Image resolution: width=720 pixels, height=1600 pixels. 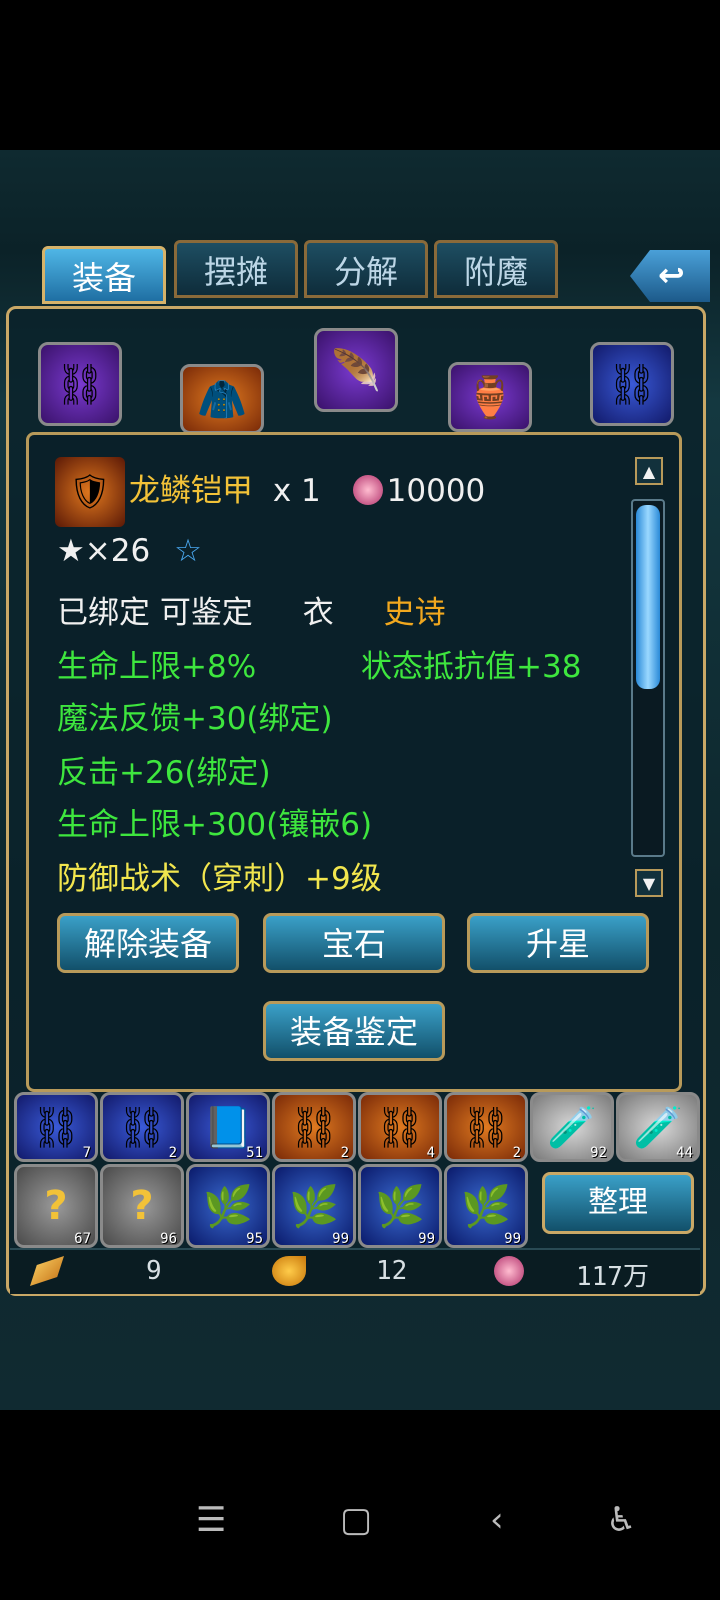 I want to click on item-name: 龙鳞铠甲, so click(x=191, y=491).